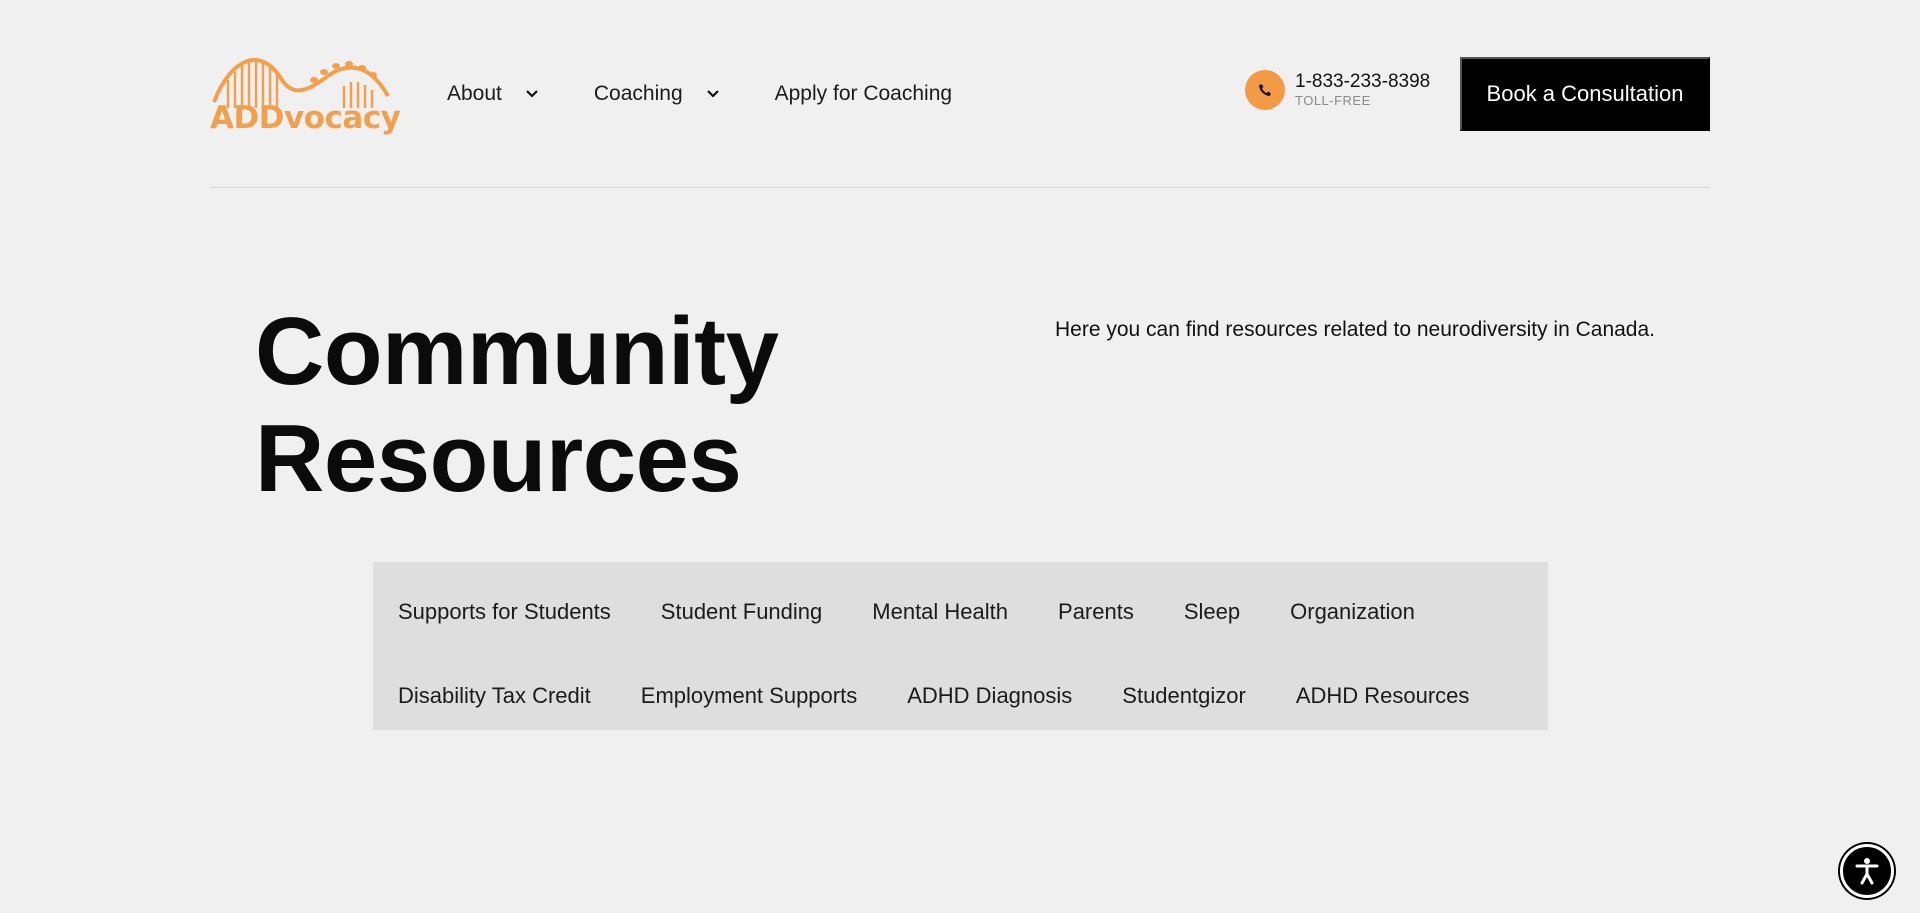 The height and width of the screenshot is (913, 1920). What do you see at coordinates (305, 94) in the screenshot?
I see `logo: ADDvocacy` at bounding box center [305, 94].